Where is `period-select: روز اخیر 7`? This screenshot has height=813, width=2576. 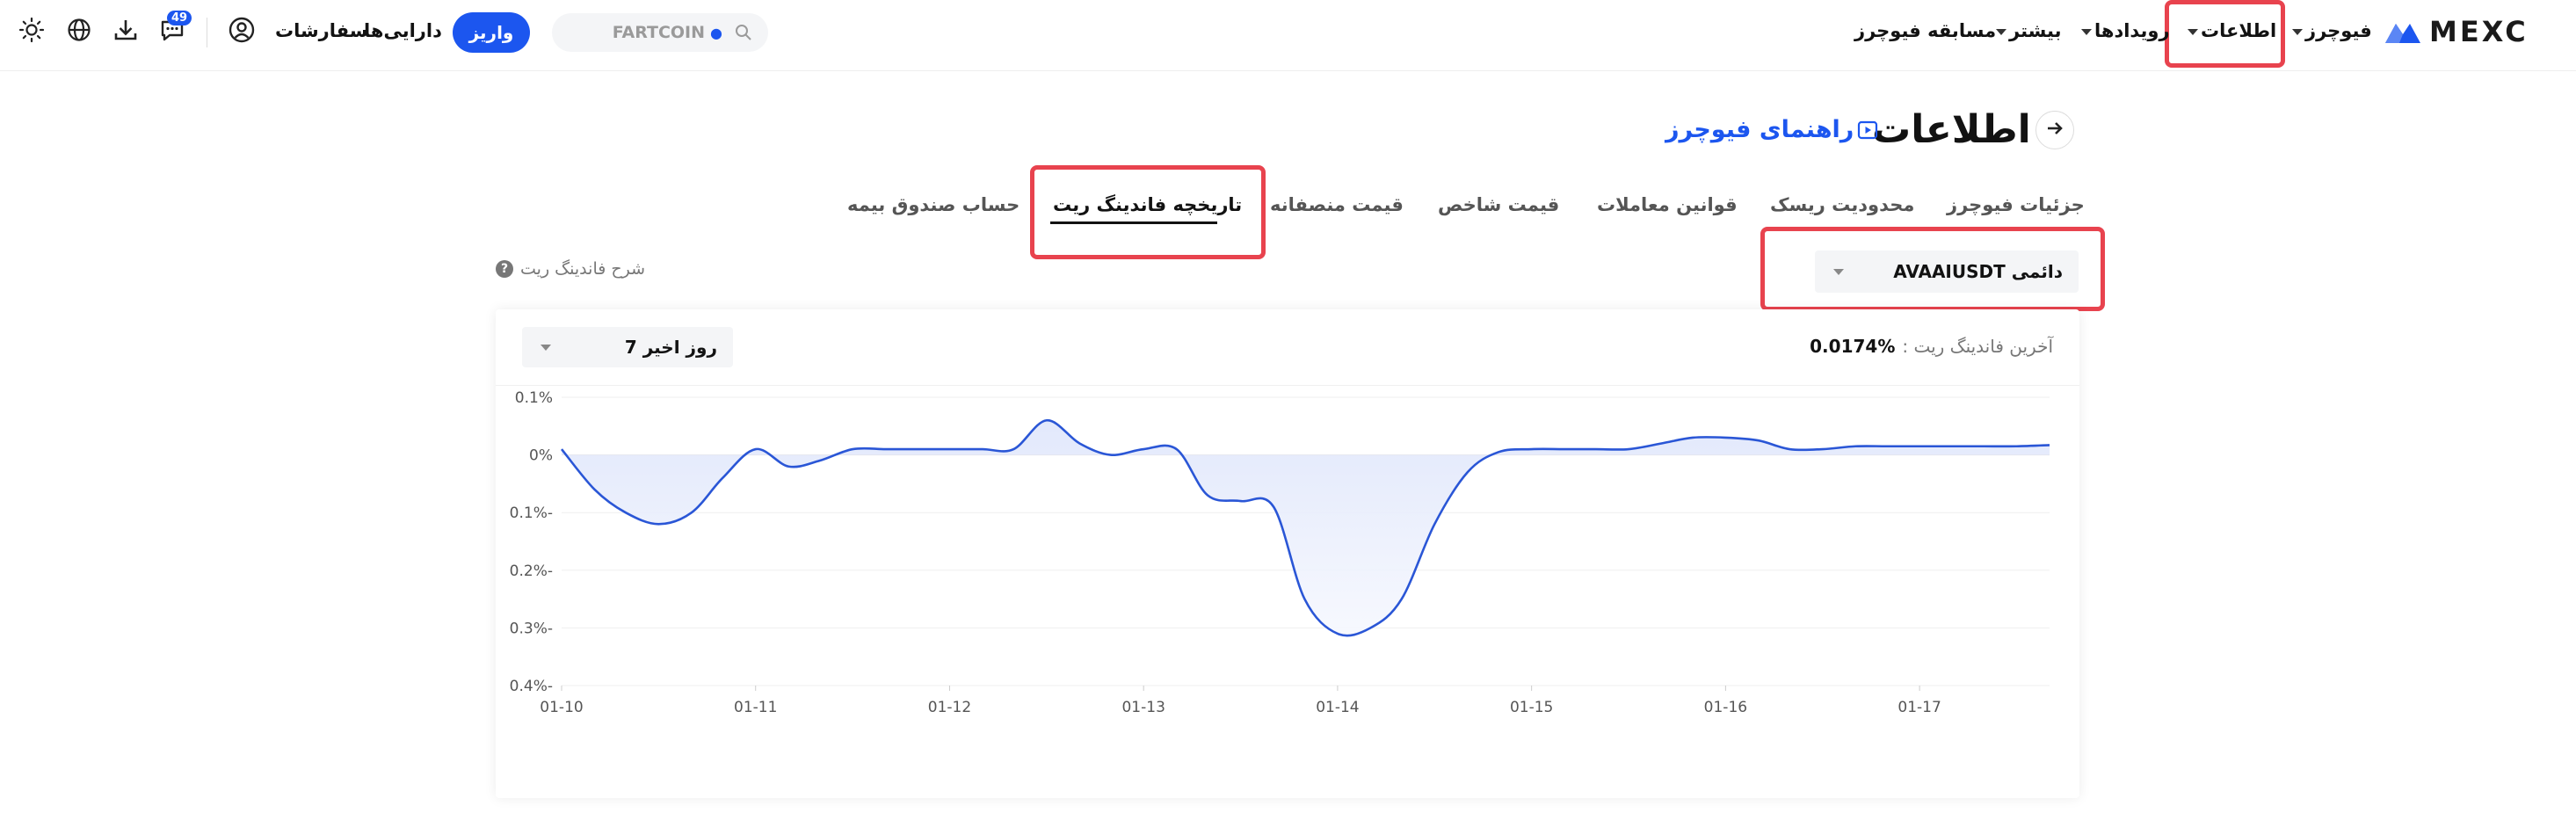 period-select: روز اخیر 7 is located at coordinates (627, 347).